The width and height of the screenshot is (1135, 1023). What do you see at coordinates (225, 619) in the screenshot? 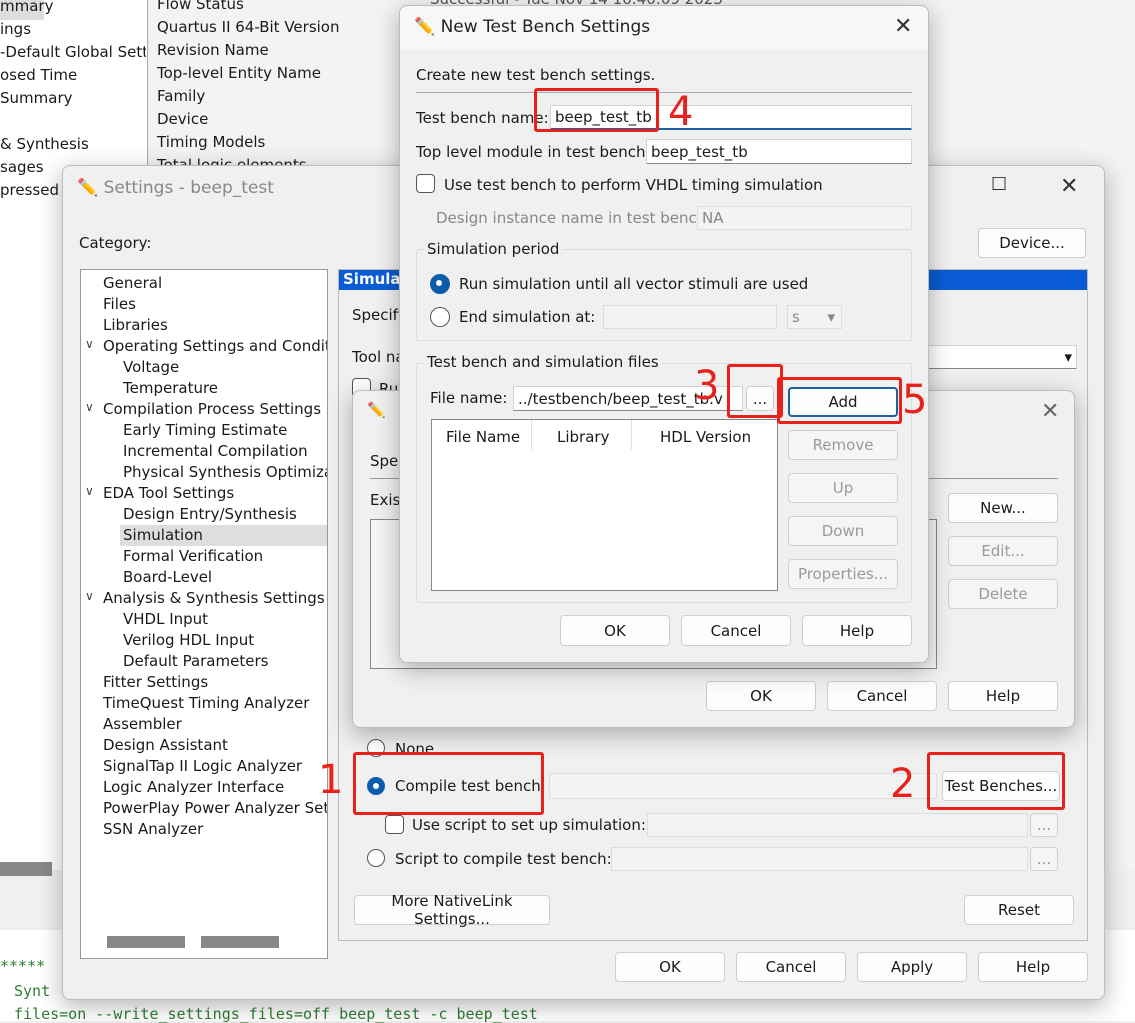
I see `category-item: VHDL Input` at bounding box center [225, 619].